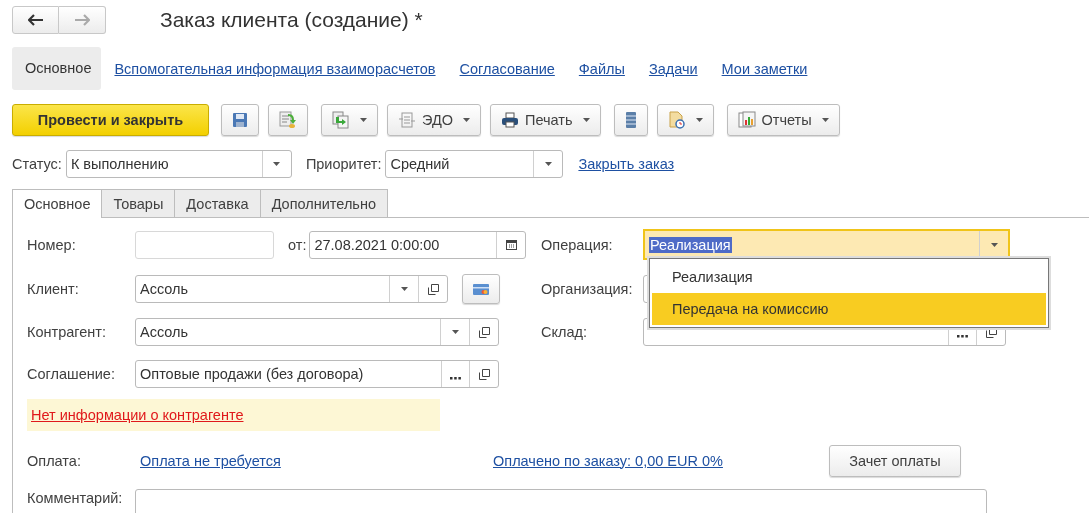 The image size is (1089, 513). Describe the element at coordinates (676, 120) in the screenshot. I see `document-clock-icon` at that location.